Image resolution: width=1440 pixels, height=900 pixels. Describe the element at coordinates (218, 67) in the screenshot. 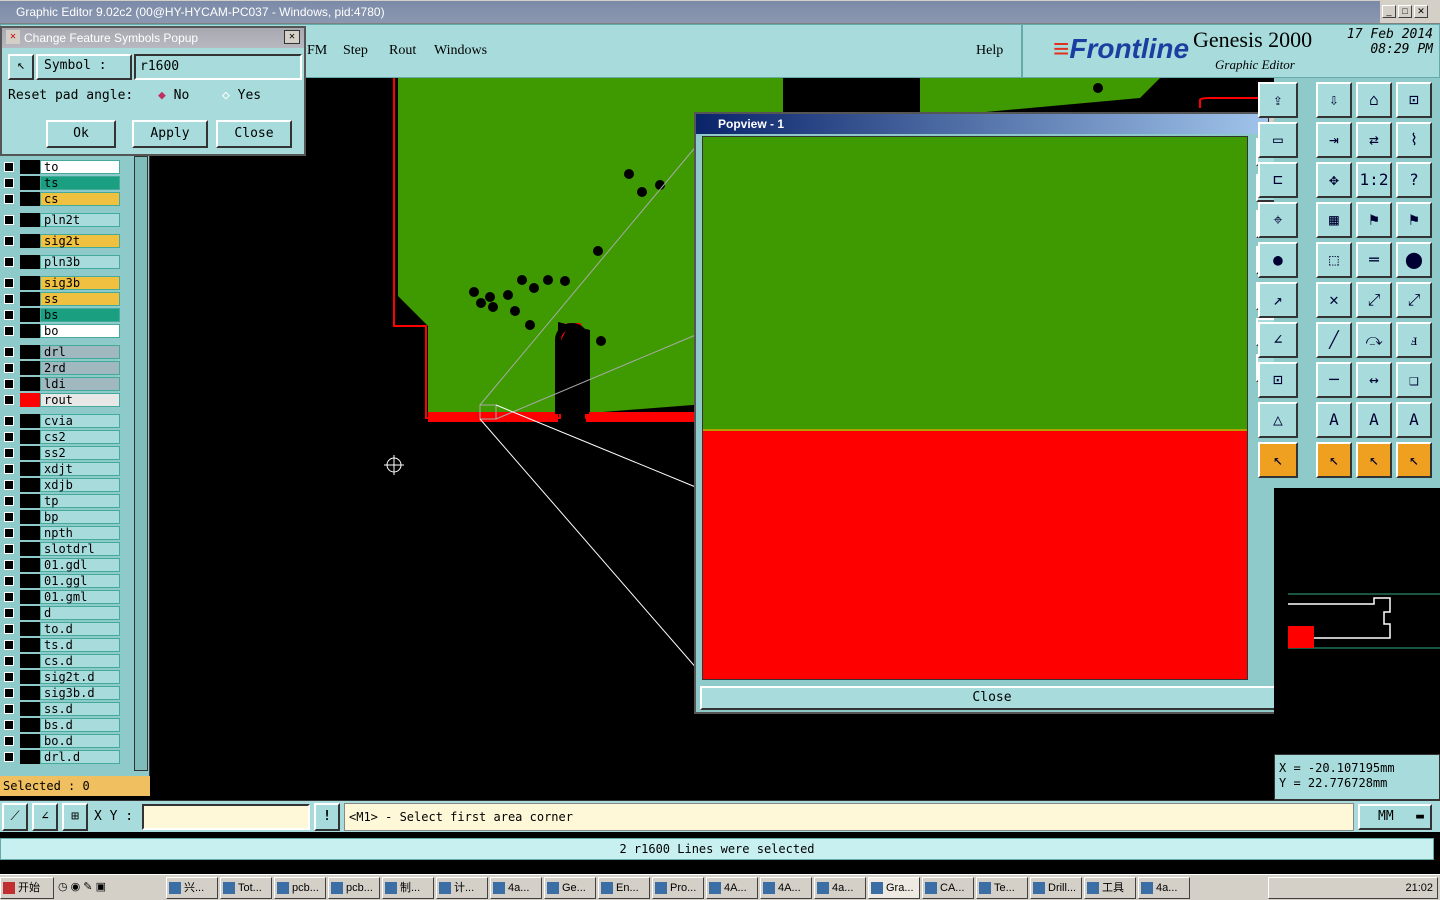

I see `symbol-input: r1600` at that location.